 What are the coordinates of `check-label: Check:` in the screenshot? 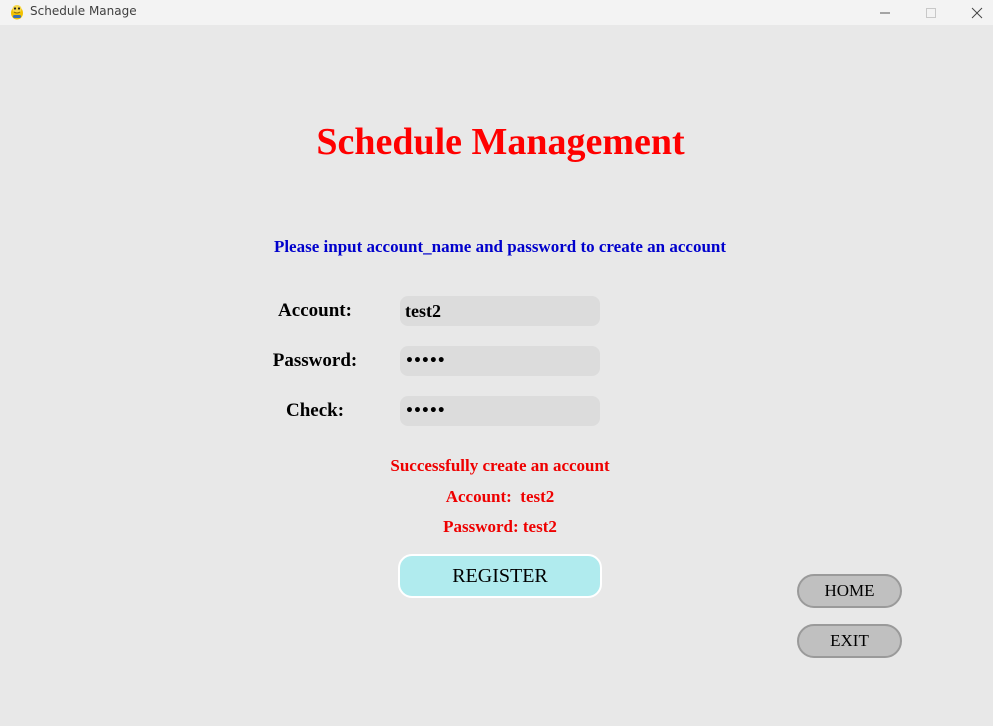 It's located at (315, 410).